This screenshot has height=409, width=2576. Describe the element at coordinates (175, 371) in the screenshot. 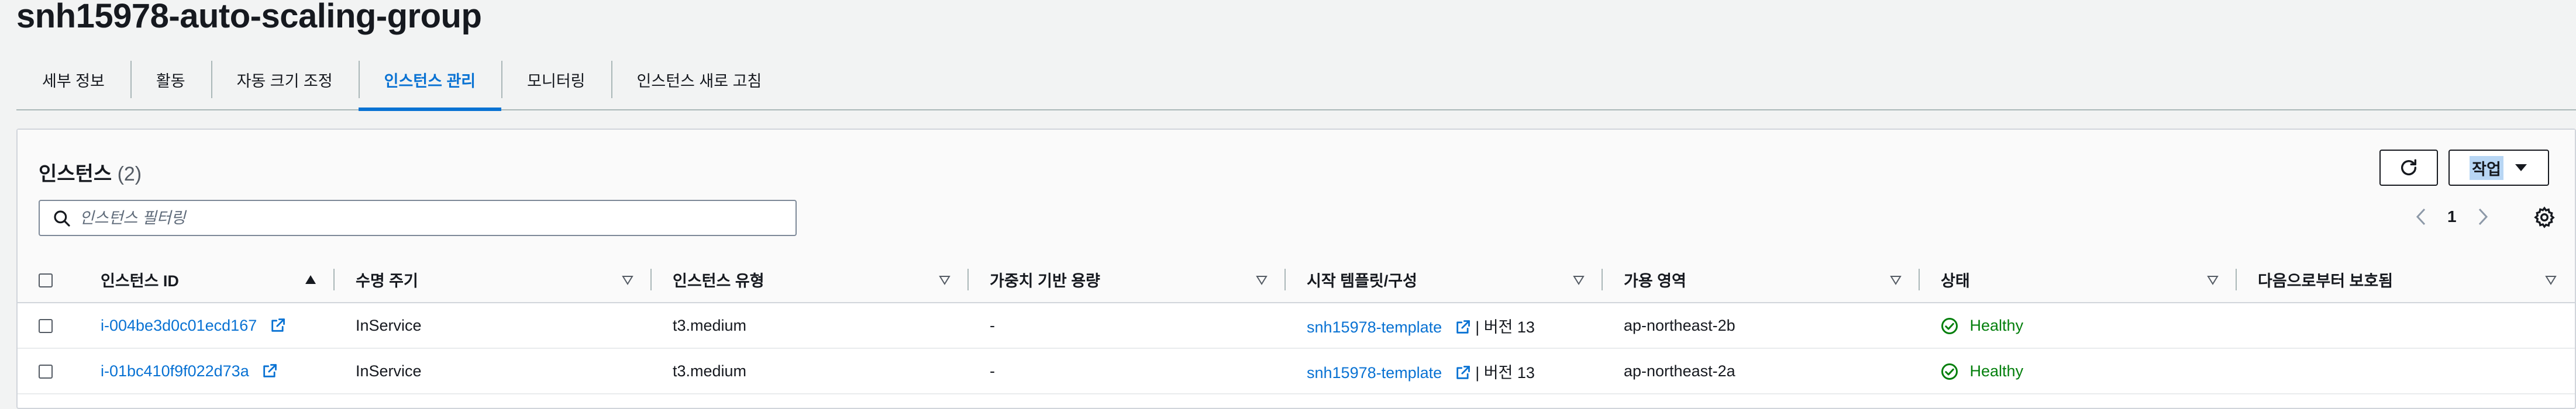

I see `instance-id-link: i-01bc410f9f022d73a` at that location.